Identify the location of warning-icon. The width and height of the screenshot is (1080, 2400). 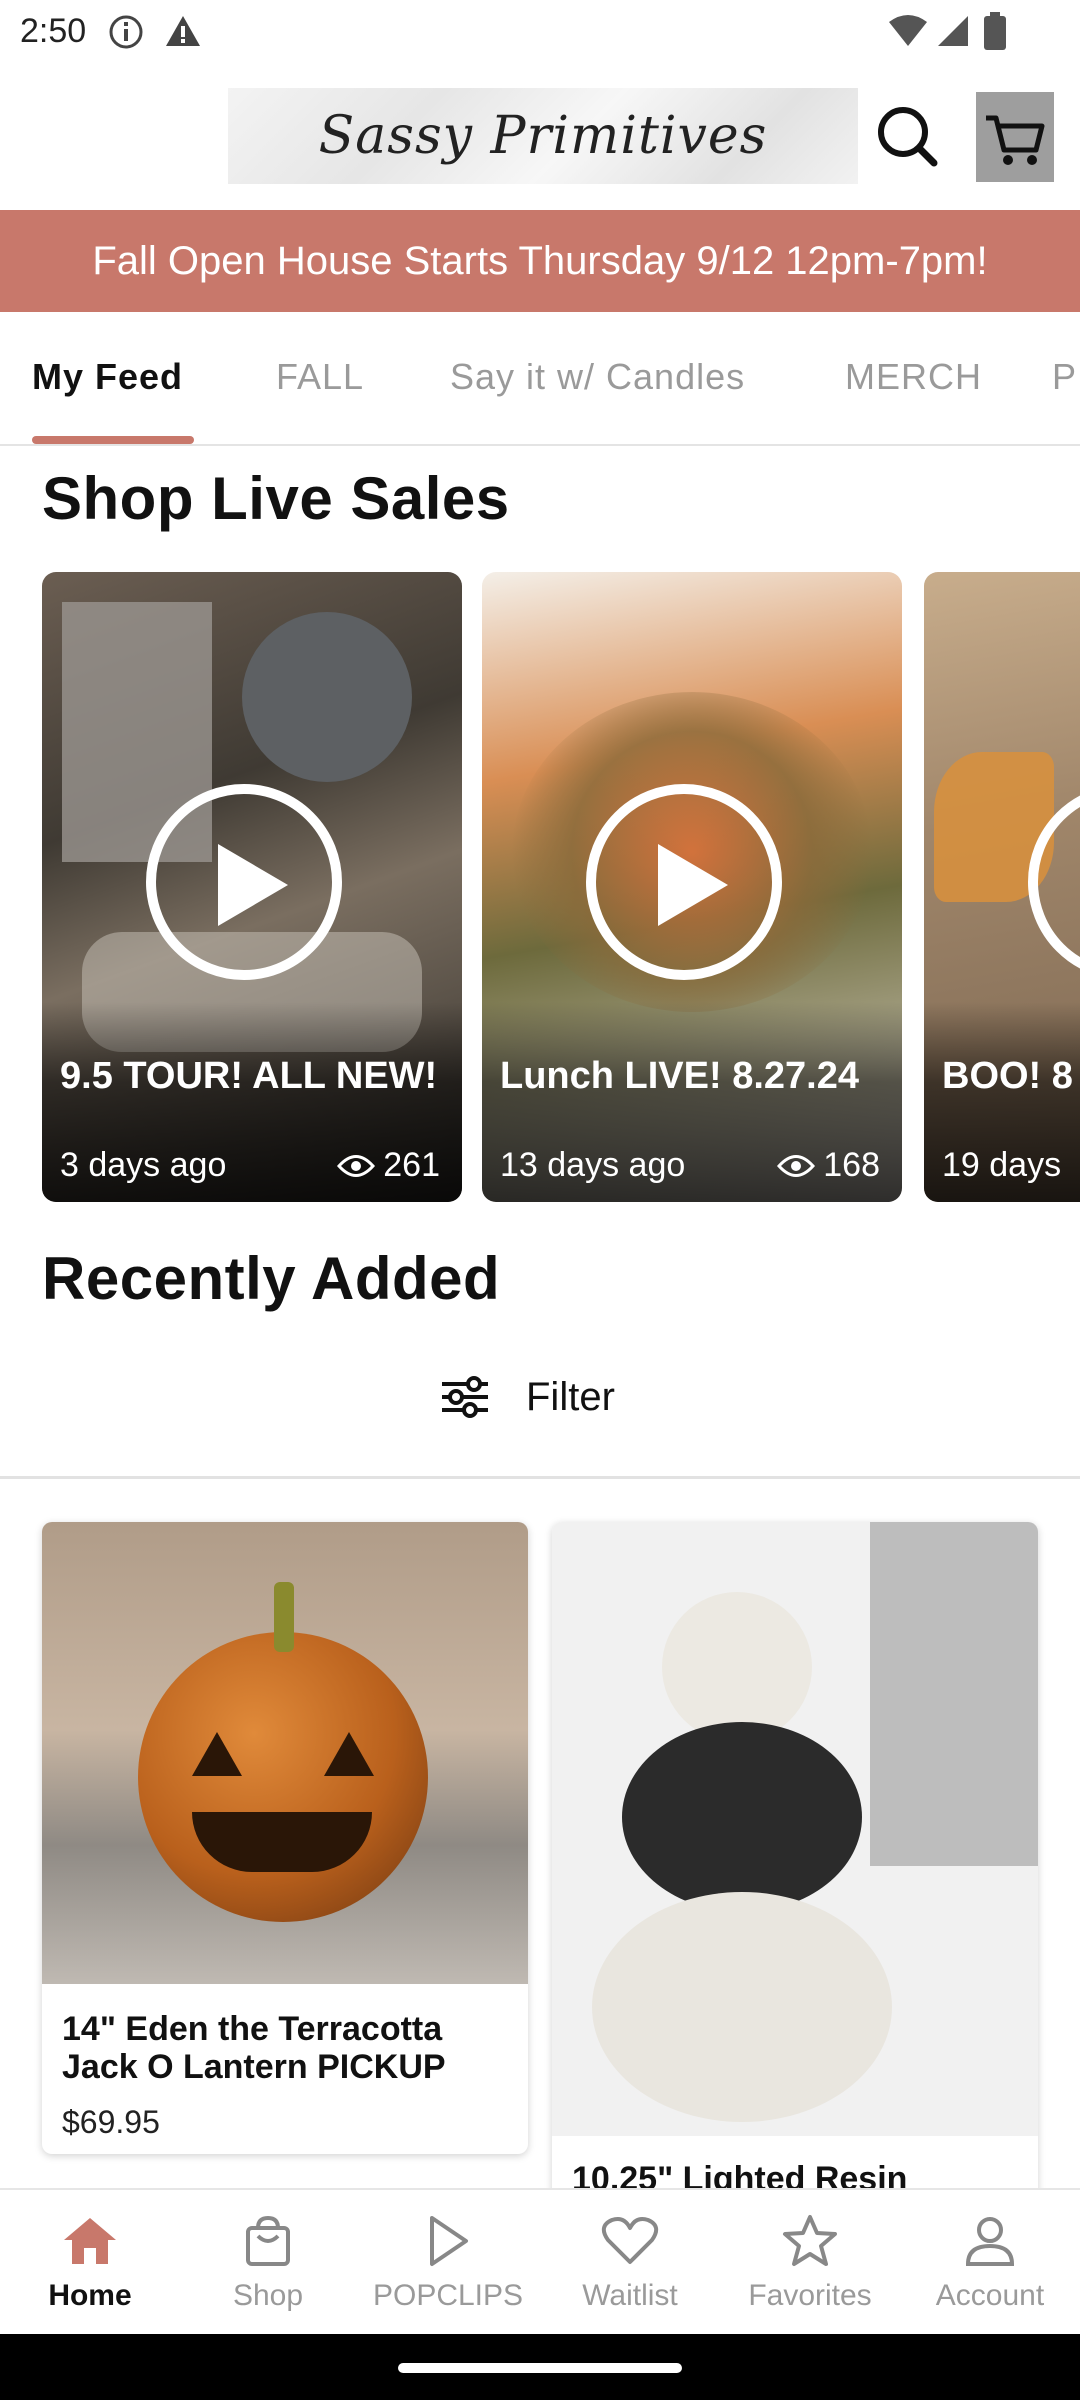
(183, 31).